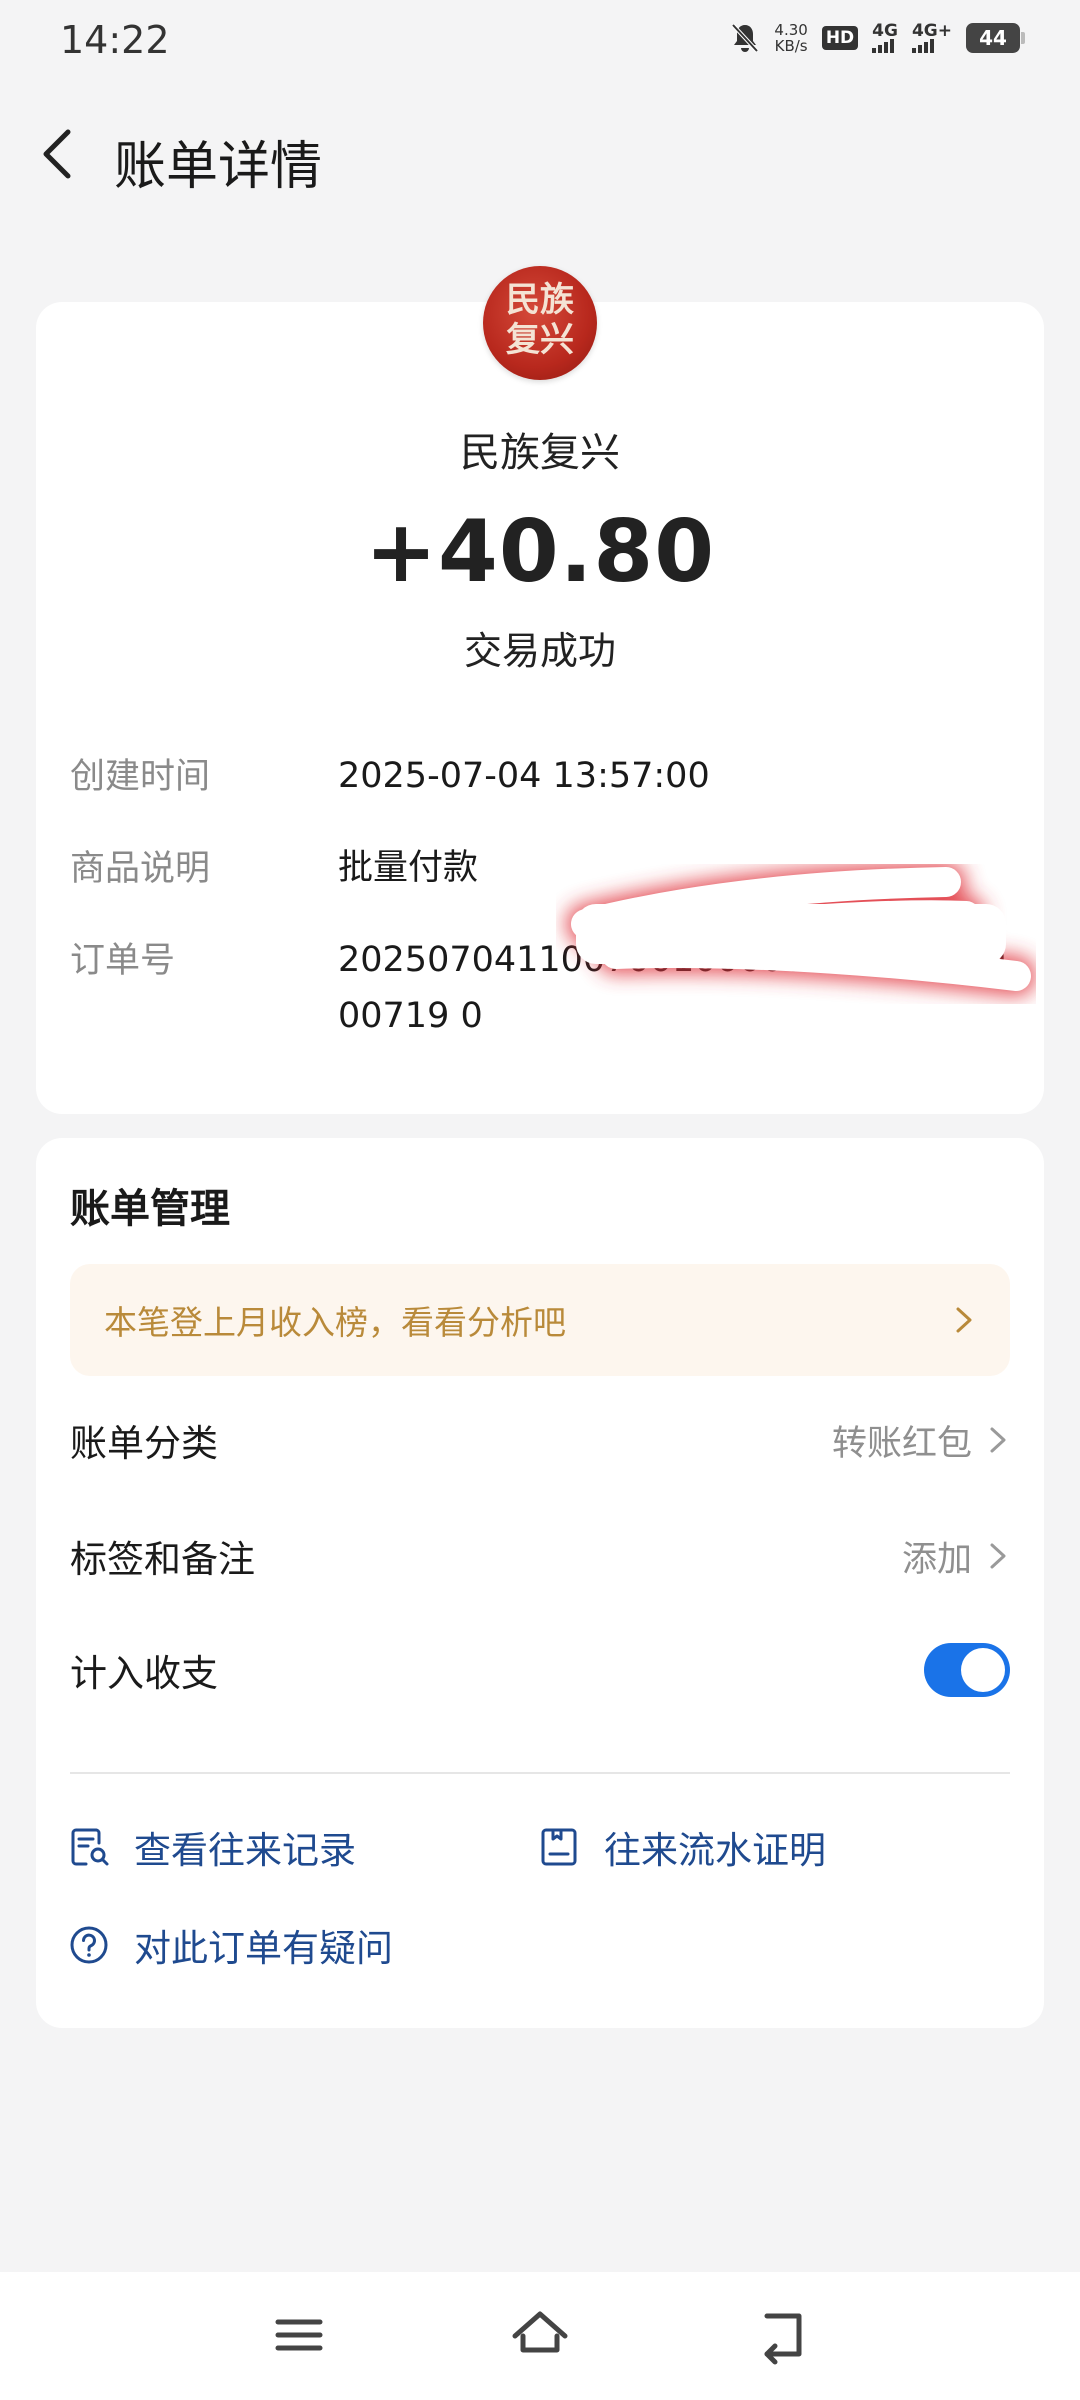 This screenshot has width=1080, height=2400. What do you see at coordinates (115, 40) in the screenshot?
I see `status-time: 14:22` at bounding box center [115, 40].